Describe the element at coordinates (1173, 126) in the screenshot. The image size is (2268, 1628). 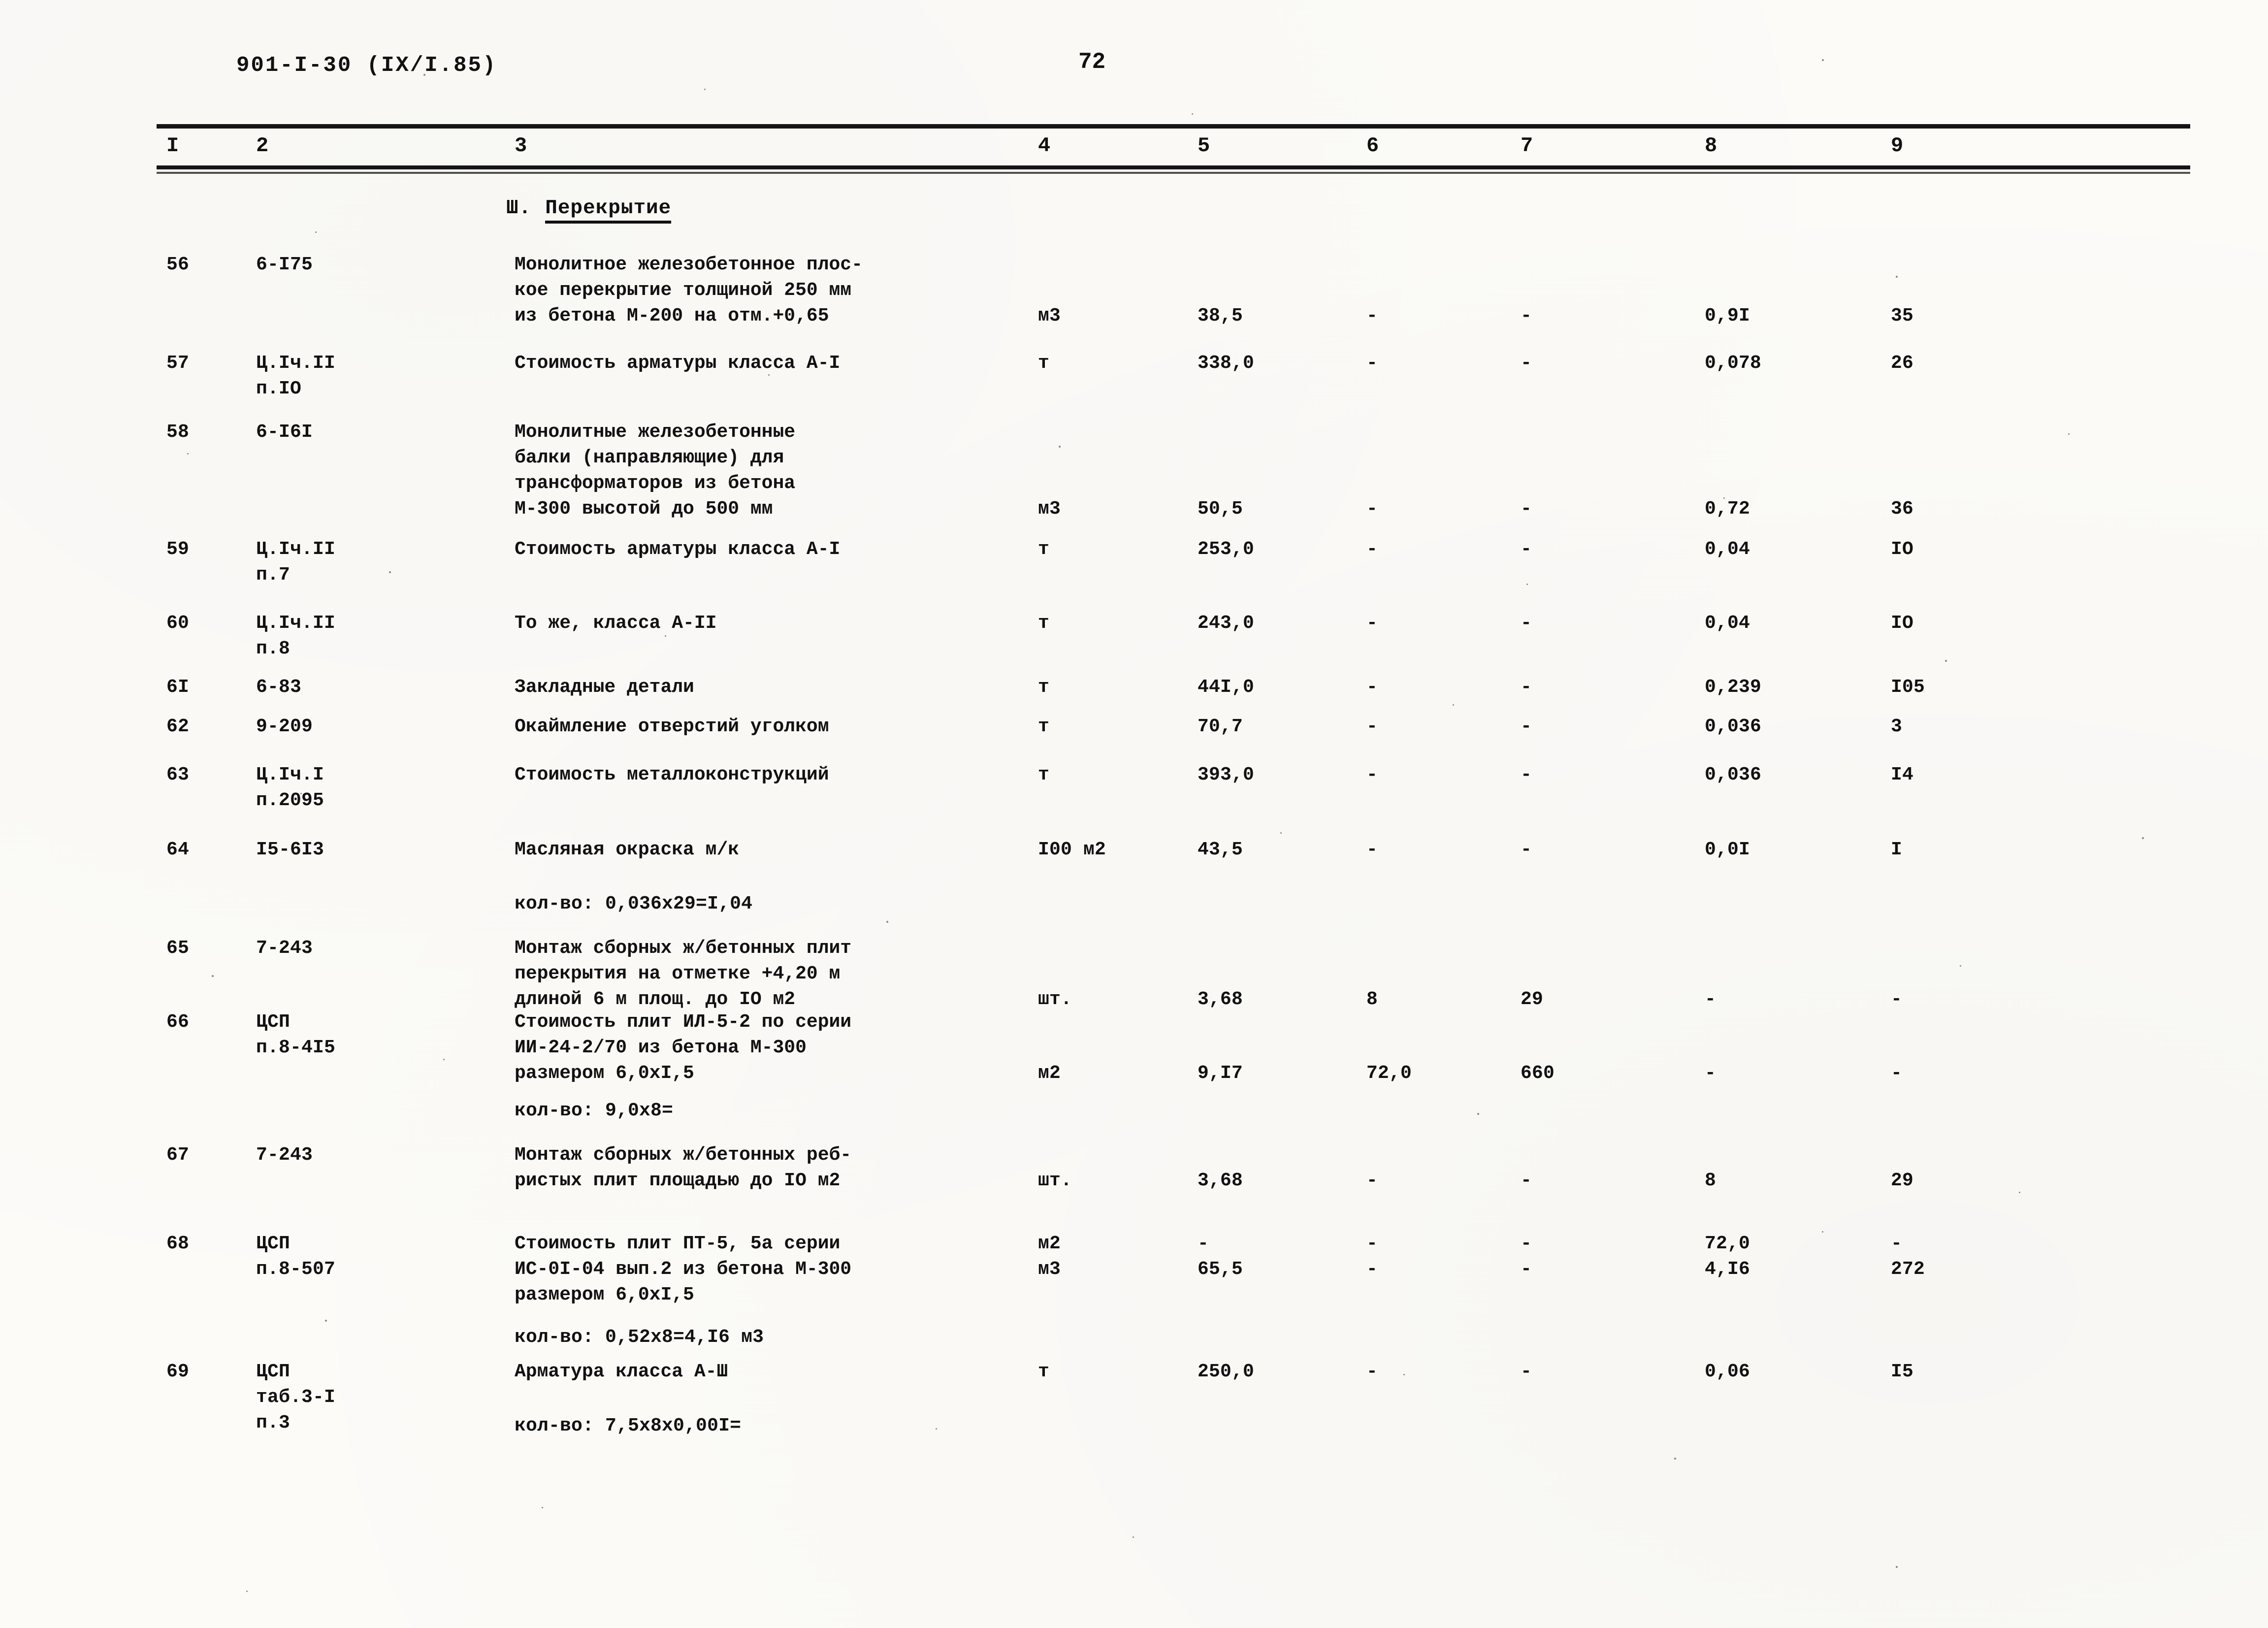
I see `table-top-rule` at that location.